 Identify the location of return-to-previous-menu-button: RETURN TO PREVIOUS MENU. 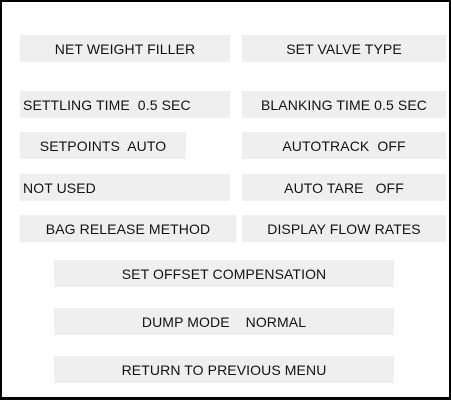
(224, 369).